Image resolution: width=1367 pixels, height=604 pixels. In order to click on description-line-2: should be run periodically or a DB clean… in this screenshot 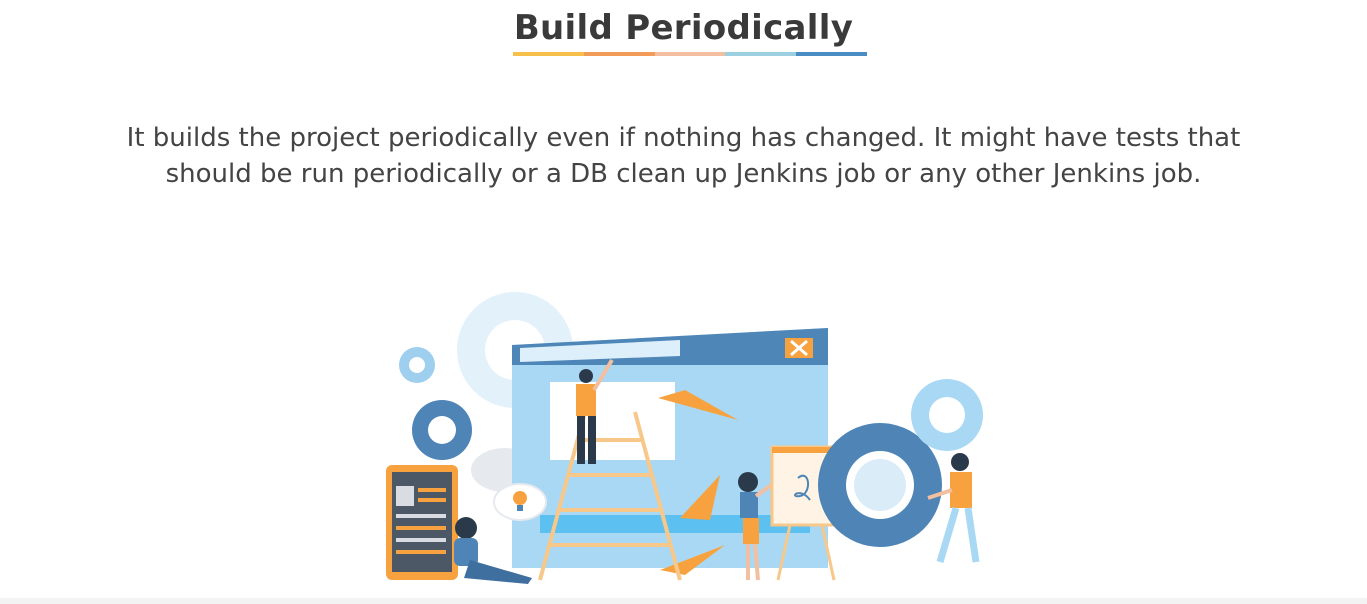, I will do `click(683, 174)`.